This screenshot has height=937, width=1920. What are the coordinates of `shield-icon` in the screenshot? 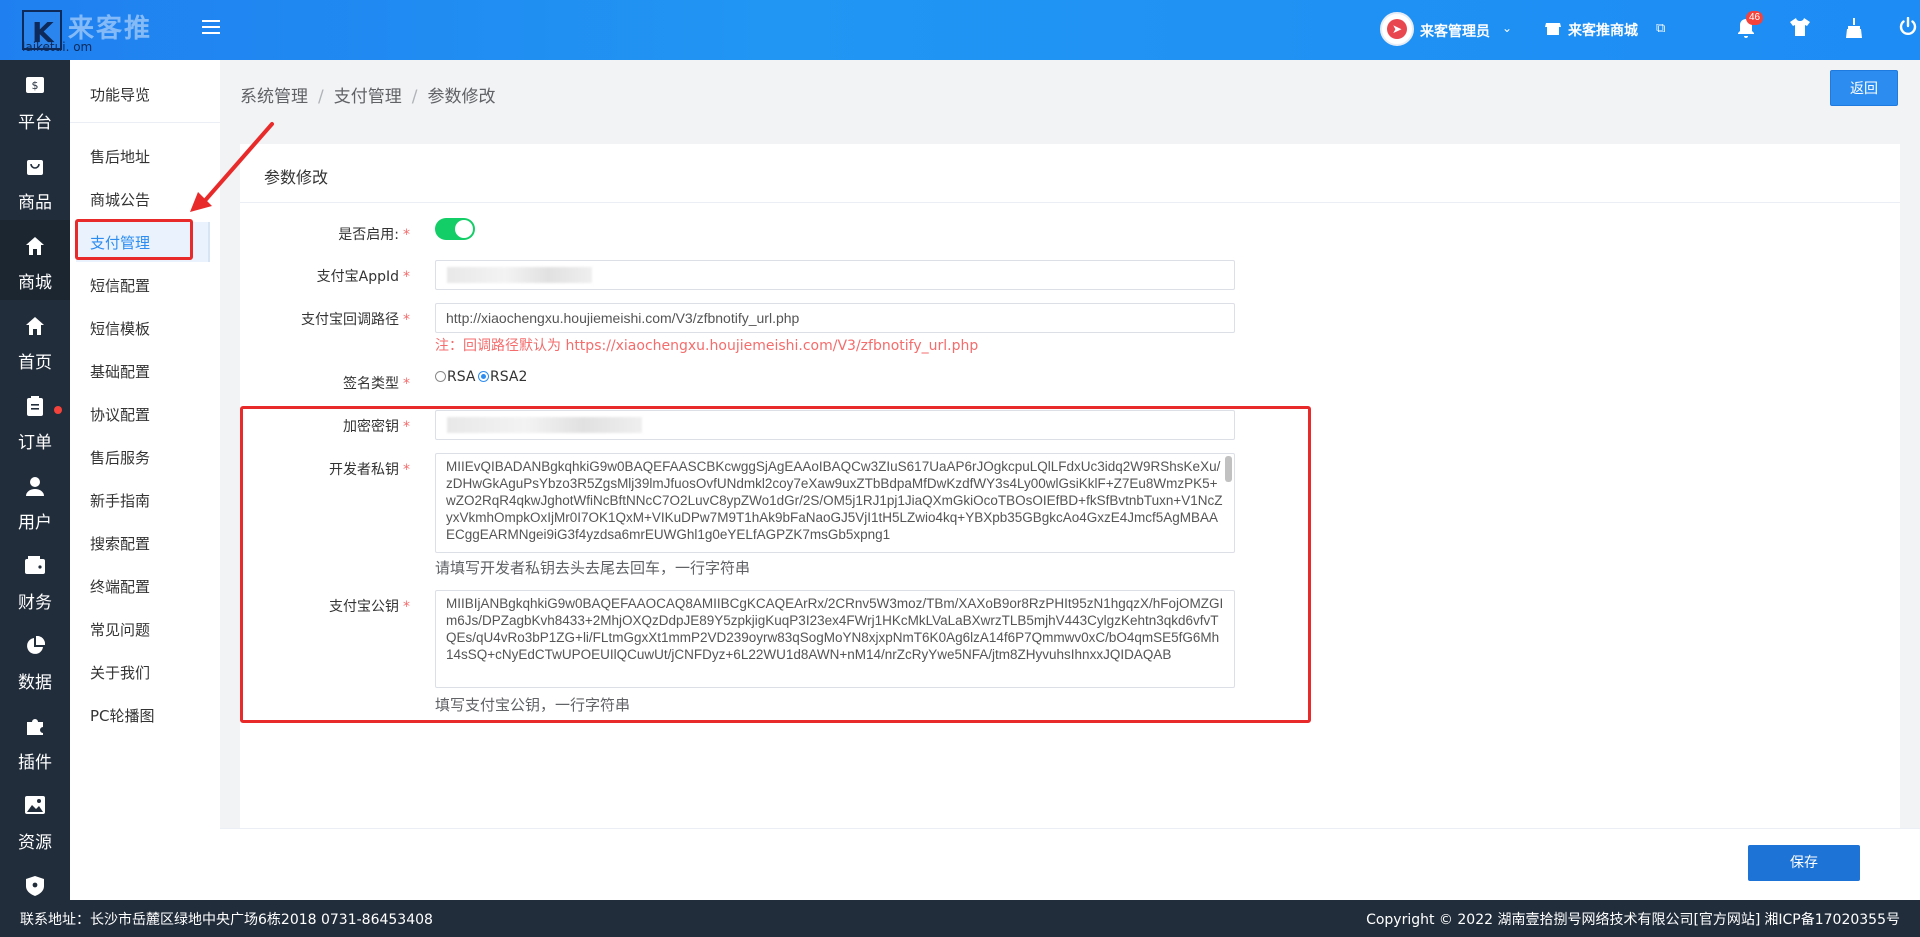 It's located at (35, 888).